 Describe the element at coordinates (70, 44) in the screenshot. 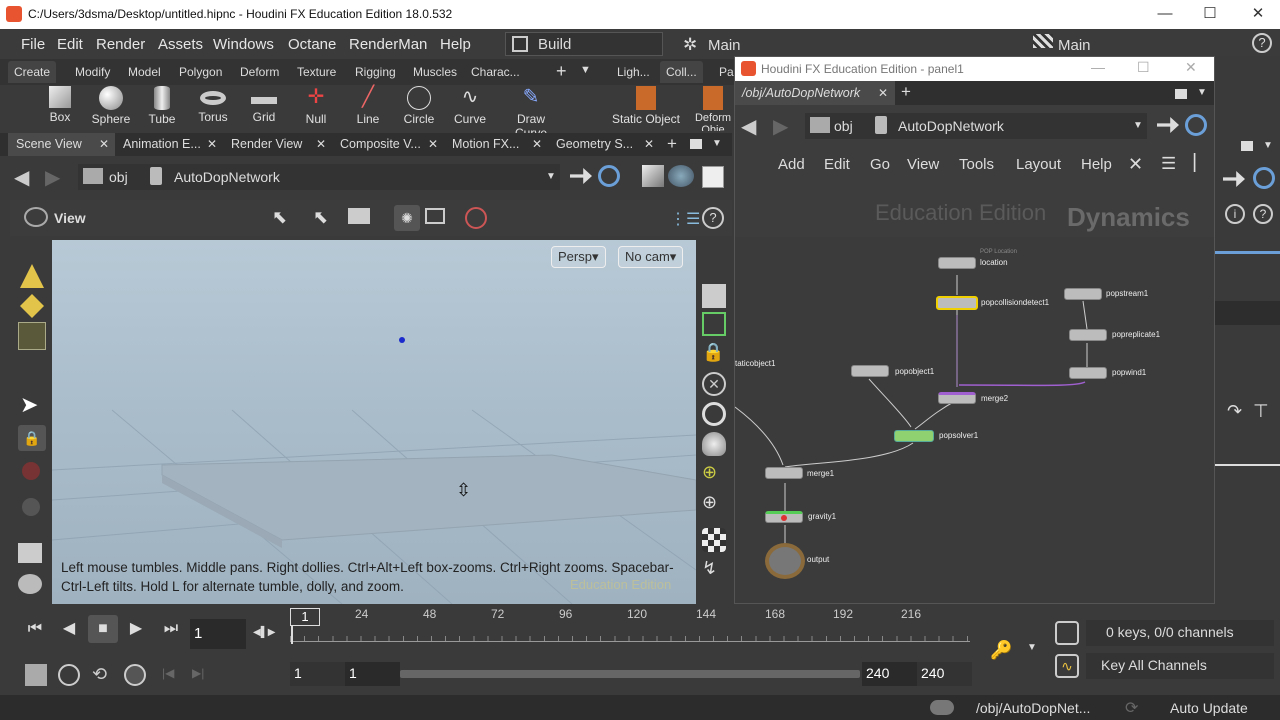

I see `menu-edit: Edit` at that location.